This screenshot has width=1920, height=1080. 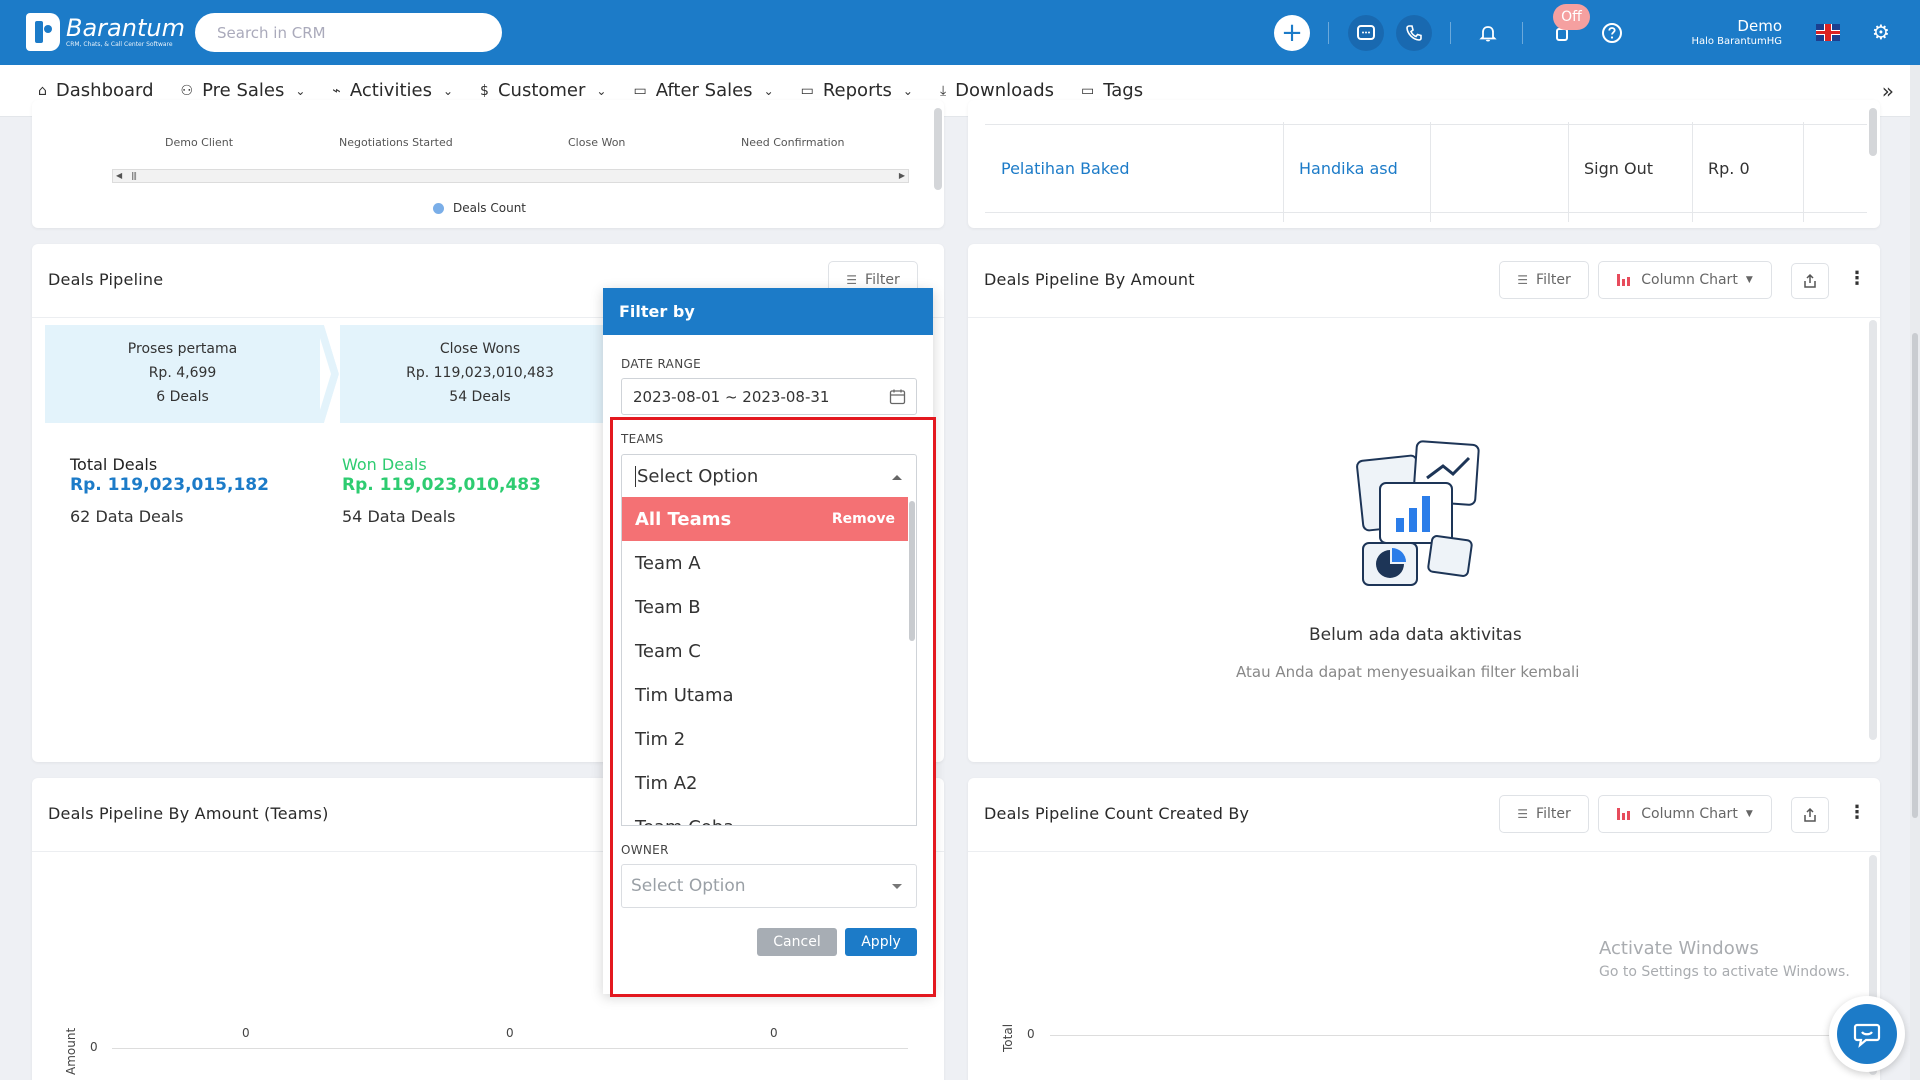 I want to click on card-title: Deals Pipeline By Amount (Teams), so click(x=188, y=813).